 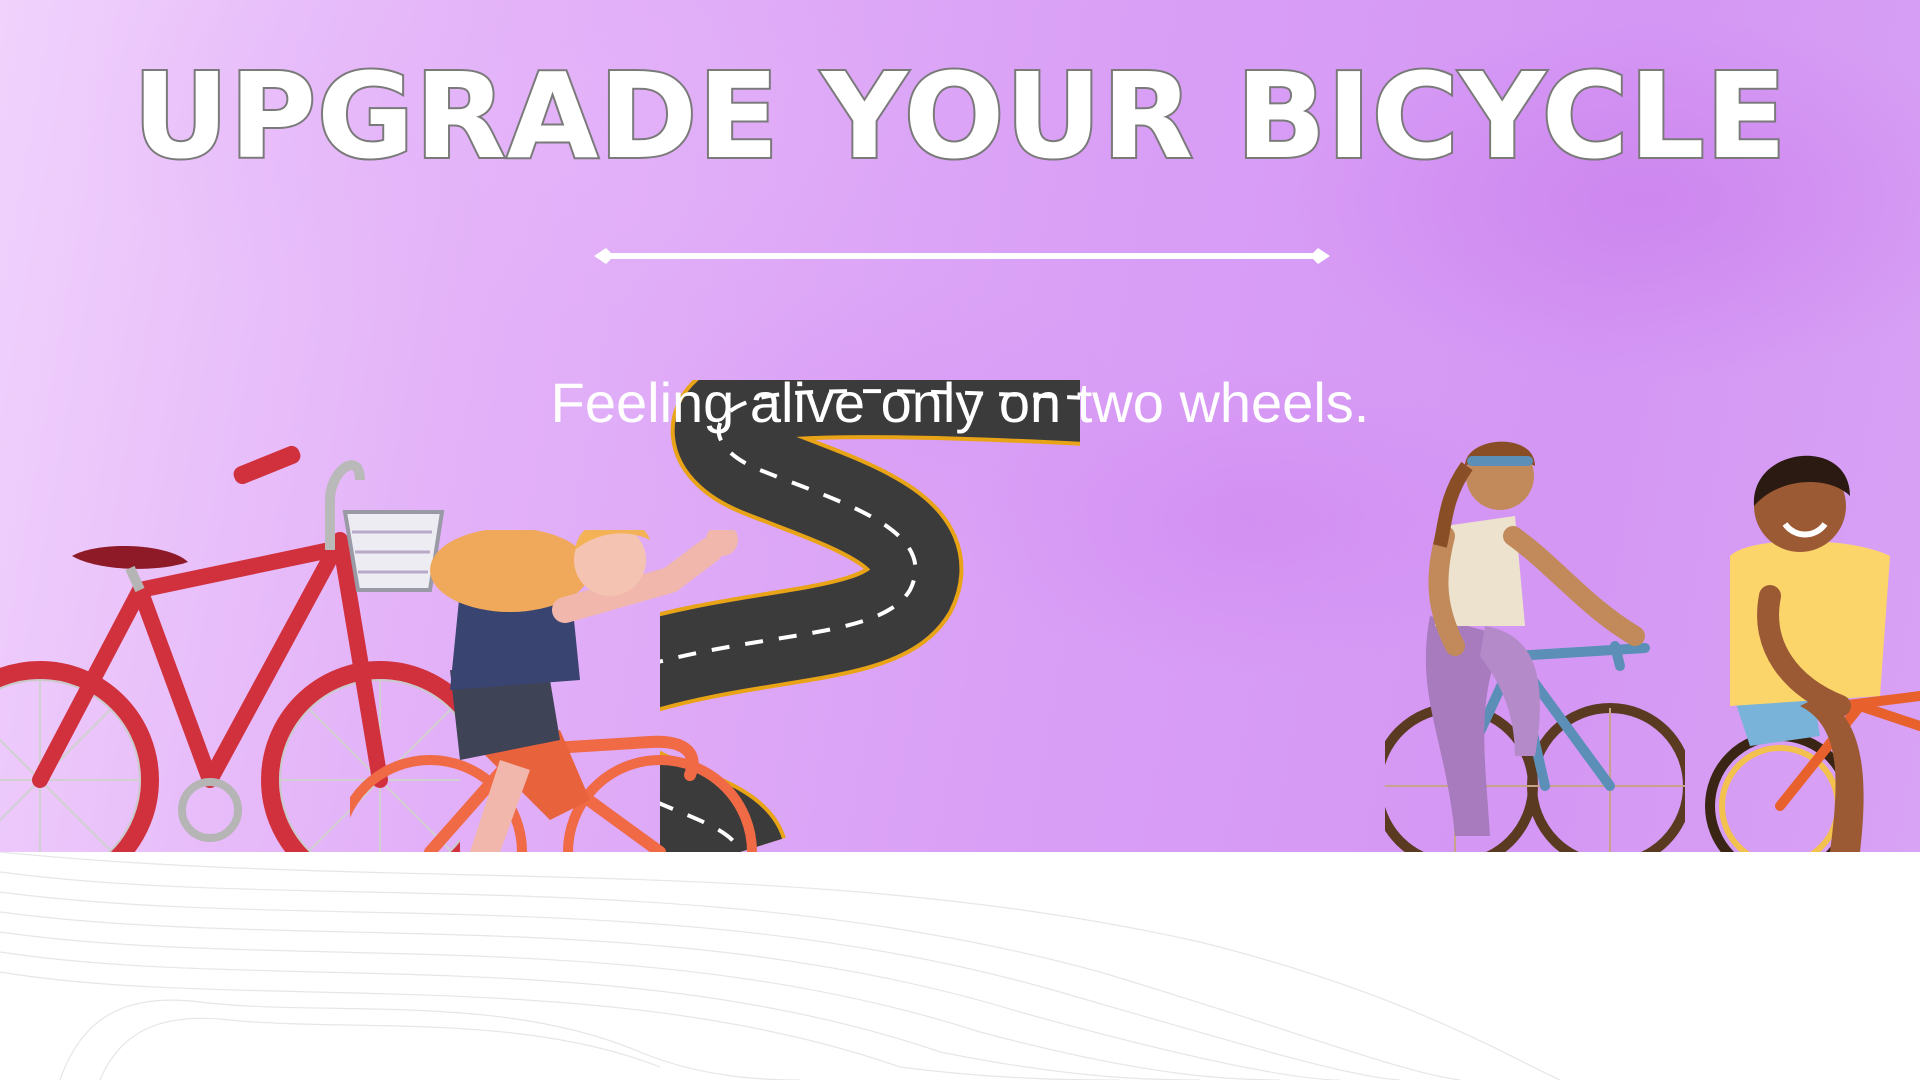 I want to click on man-cyclist-icon, so click(x=1812, y=653).